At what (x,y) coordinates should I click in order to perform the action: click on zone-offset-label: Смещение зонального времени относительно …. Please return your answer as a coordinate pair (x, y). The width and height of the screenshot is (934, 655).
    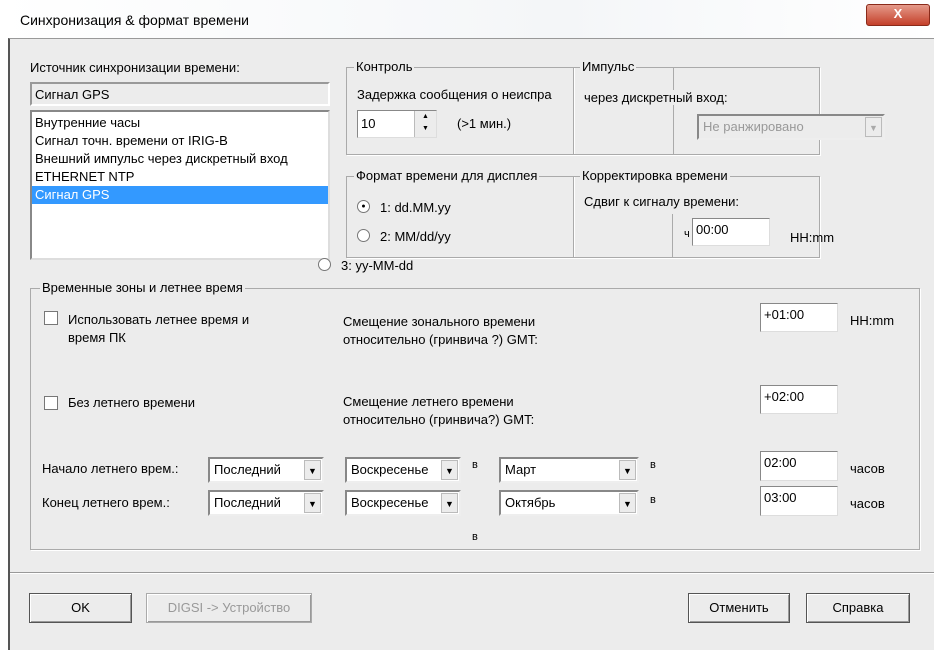
    Looking at the image, I should click on (440, 331).